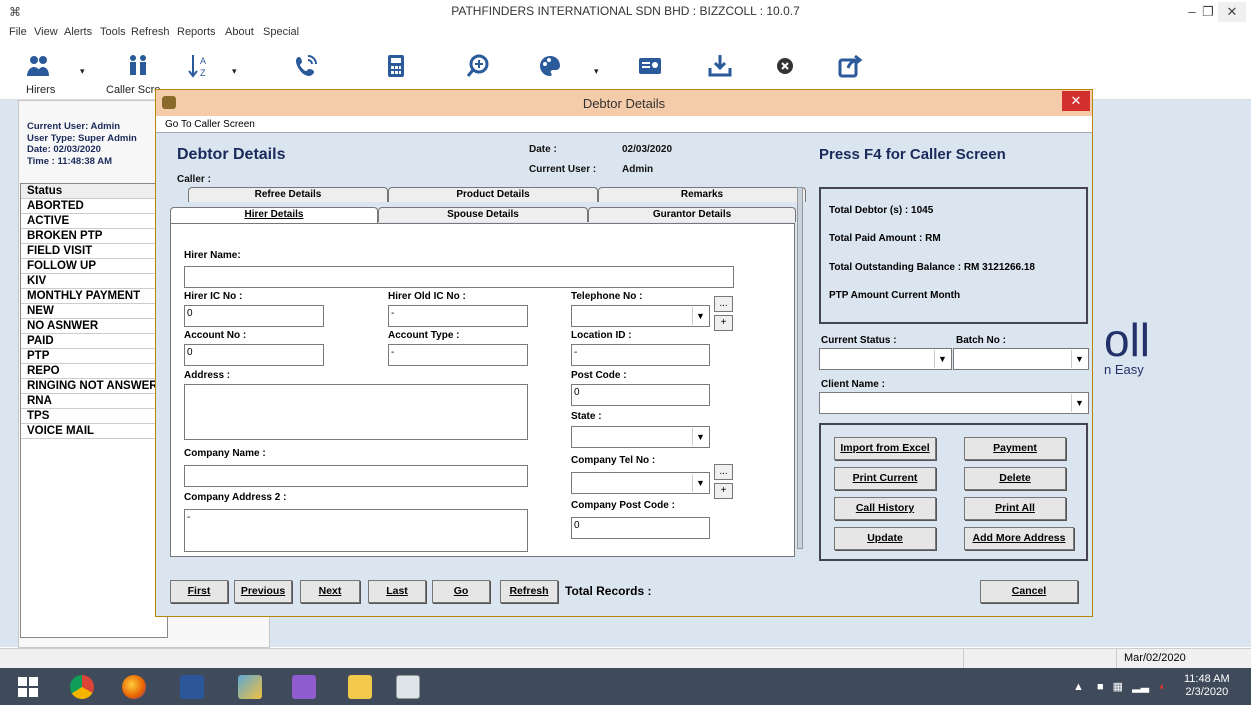 This screenshot has width=1251, height=705. Describe the element at coordinates (461, 591) in the screenshot. I see `go-button: Go` at that location.